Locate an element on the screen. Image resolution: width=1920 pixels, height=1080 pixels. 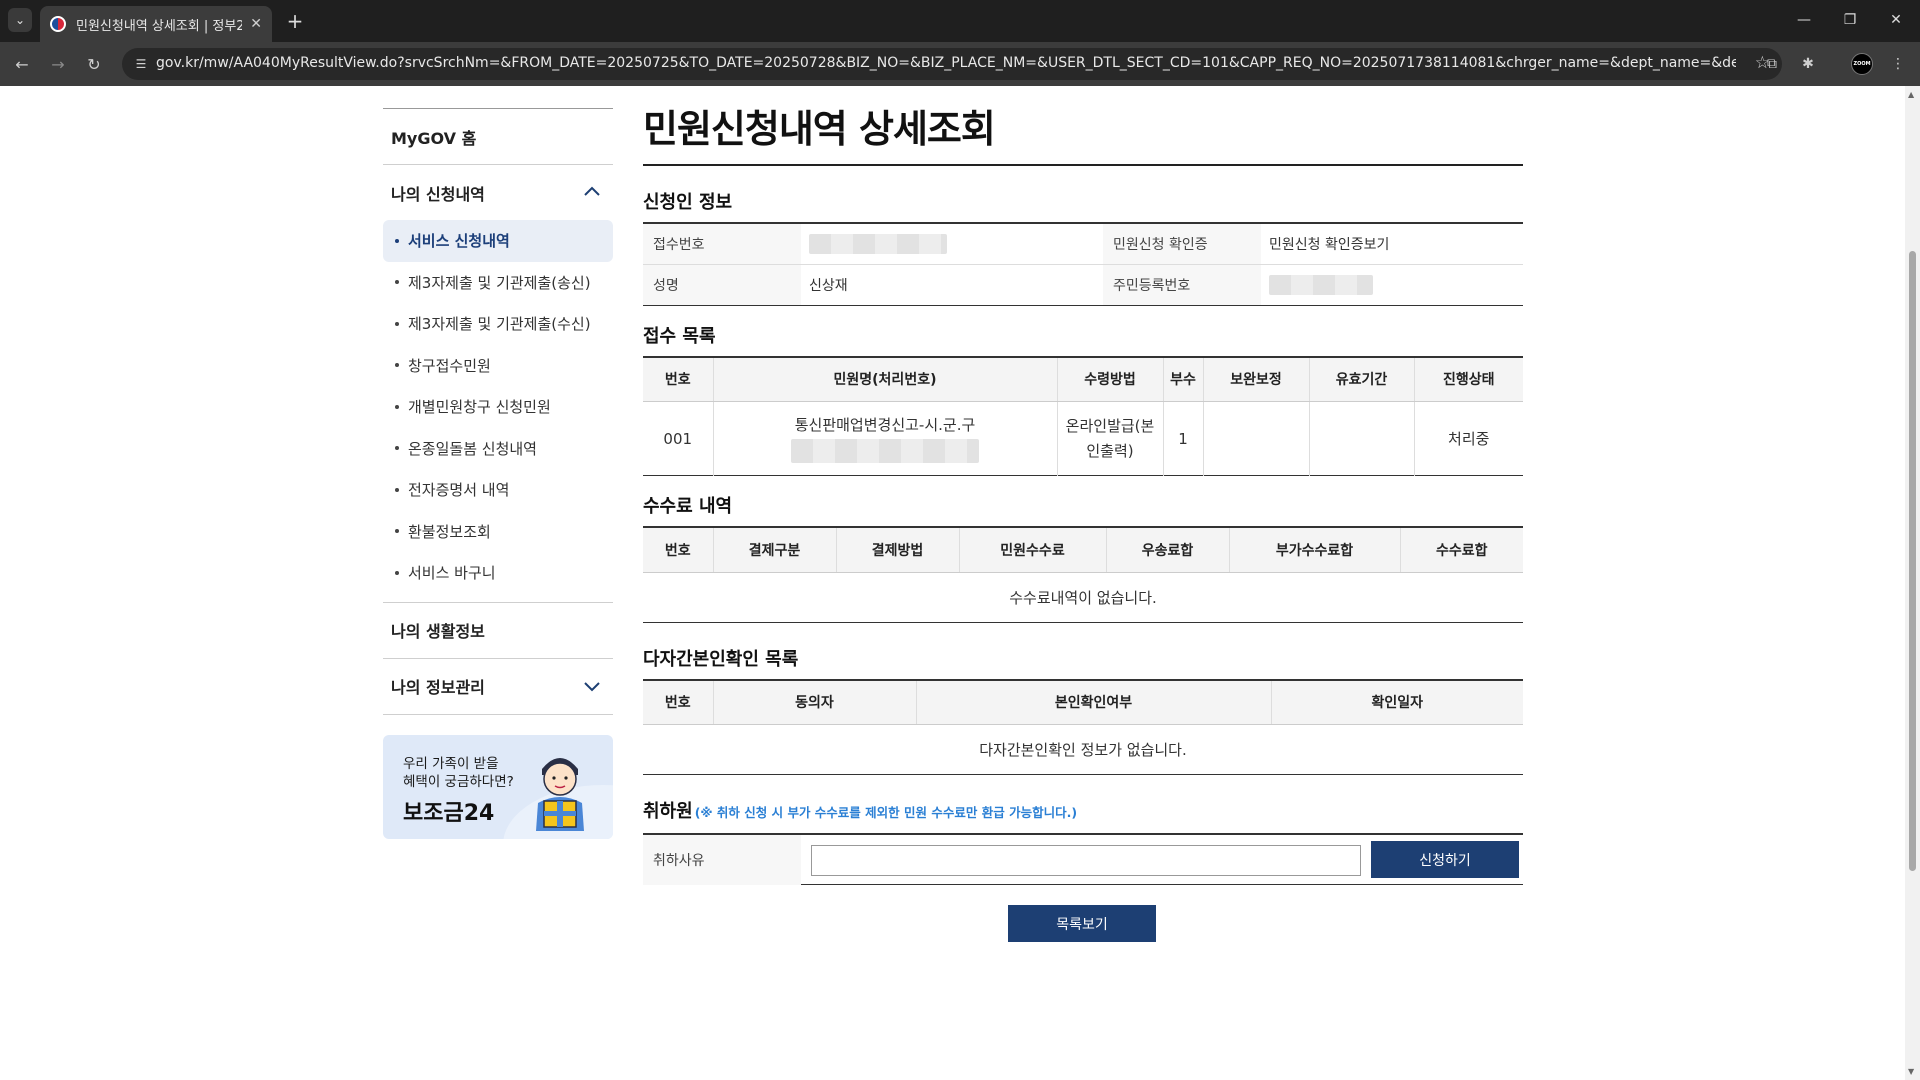
browser-tab: 민원신청내역 상세조회 | 정부24 ✕ is located at coordinates (156, 24).